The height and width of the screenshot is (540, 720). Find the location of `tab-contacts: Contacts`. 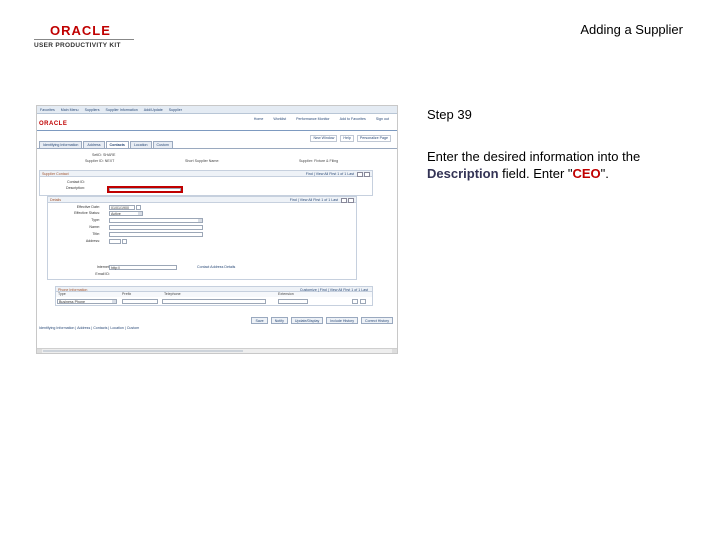

tab-contacts: Contacts is located at coordinates (117, 144).